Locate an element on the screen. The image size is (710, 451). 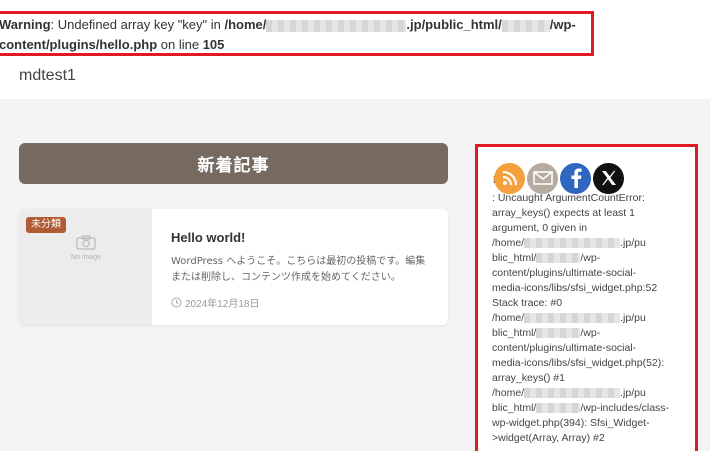
camera-icon is located at coordinates (86, 242).